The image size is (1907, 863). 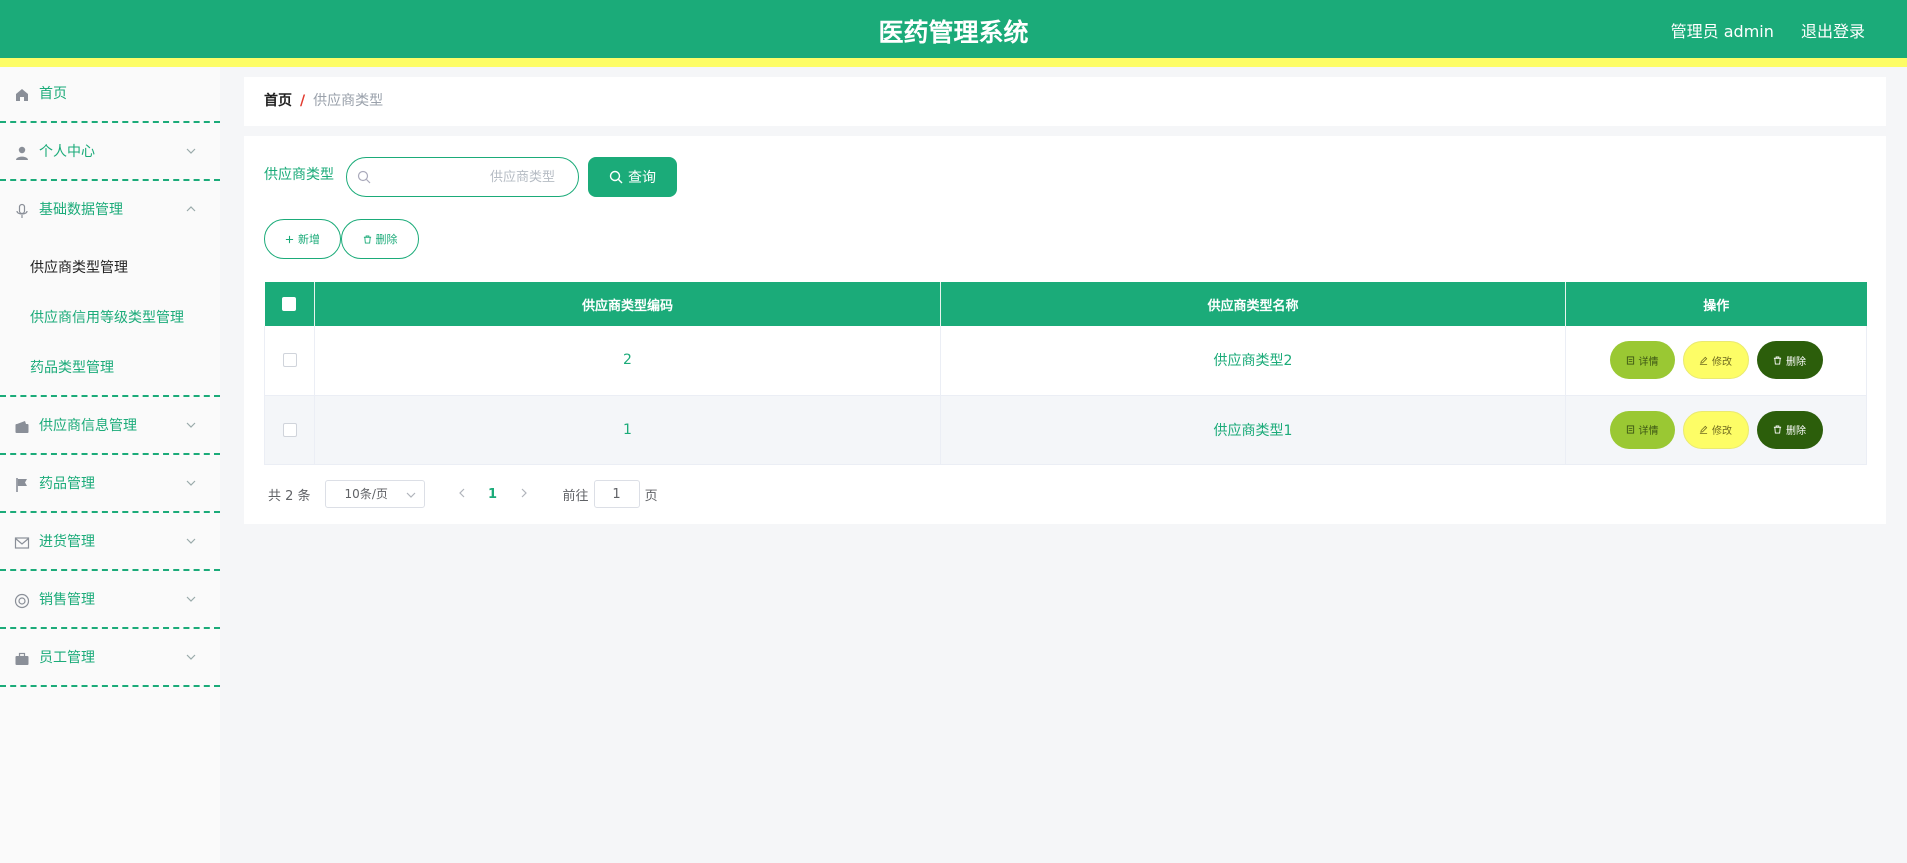 What do you see at coordinates (110, 95) in the screenshot?
I see `sidebar-item-home: 首页` at bounding box center [110, 95].